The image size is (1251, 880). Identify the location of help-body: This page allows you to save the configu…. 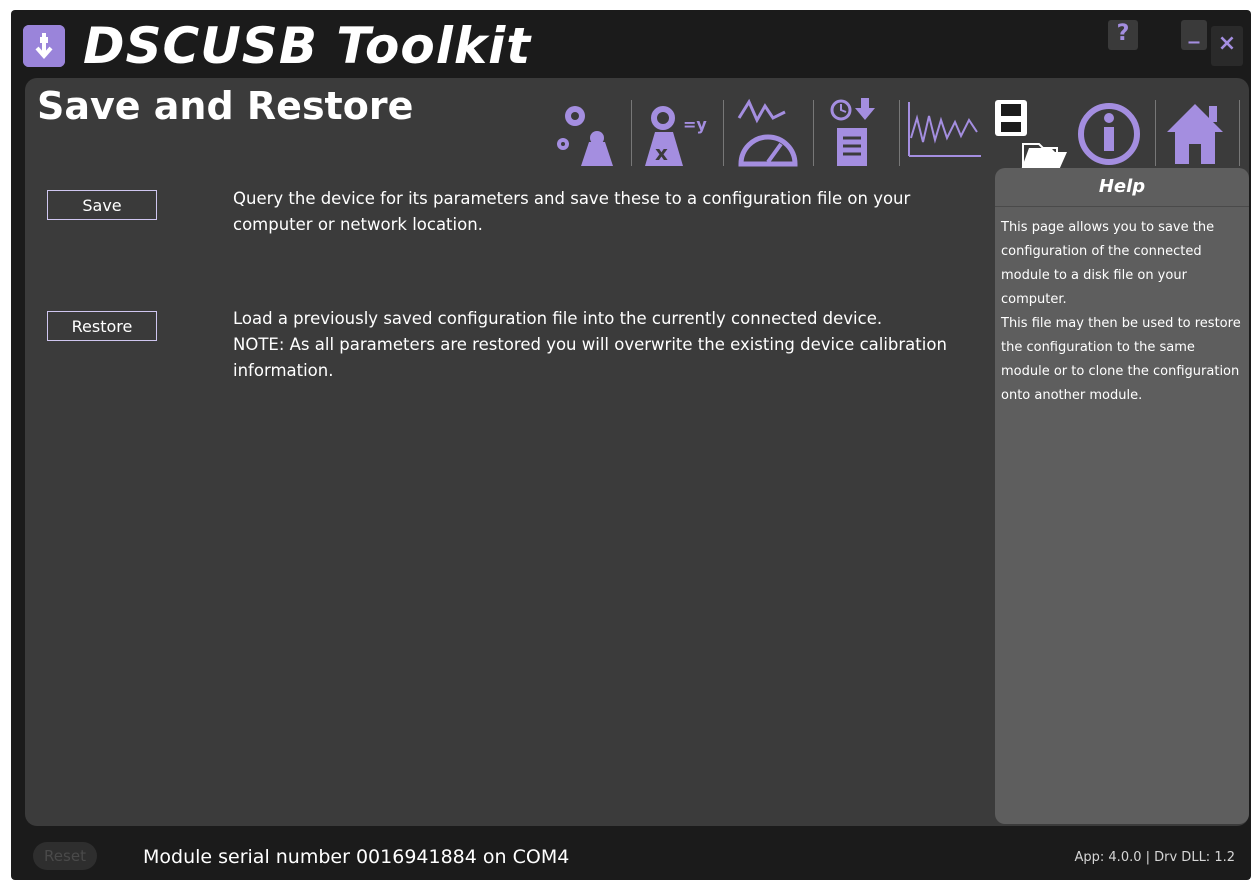
(1124, 312).